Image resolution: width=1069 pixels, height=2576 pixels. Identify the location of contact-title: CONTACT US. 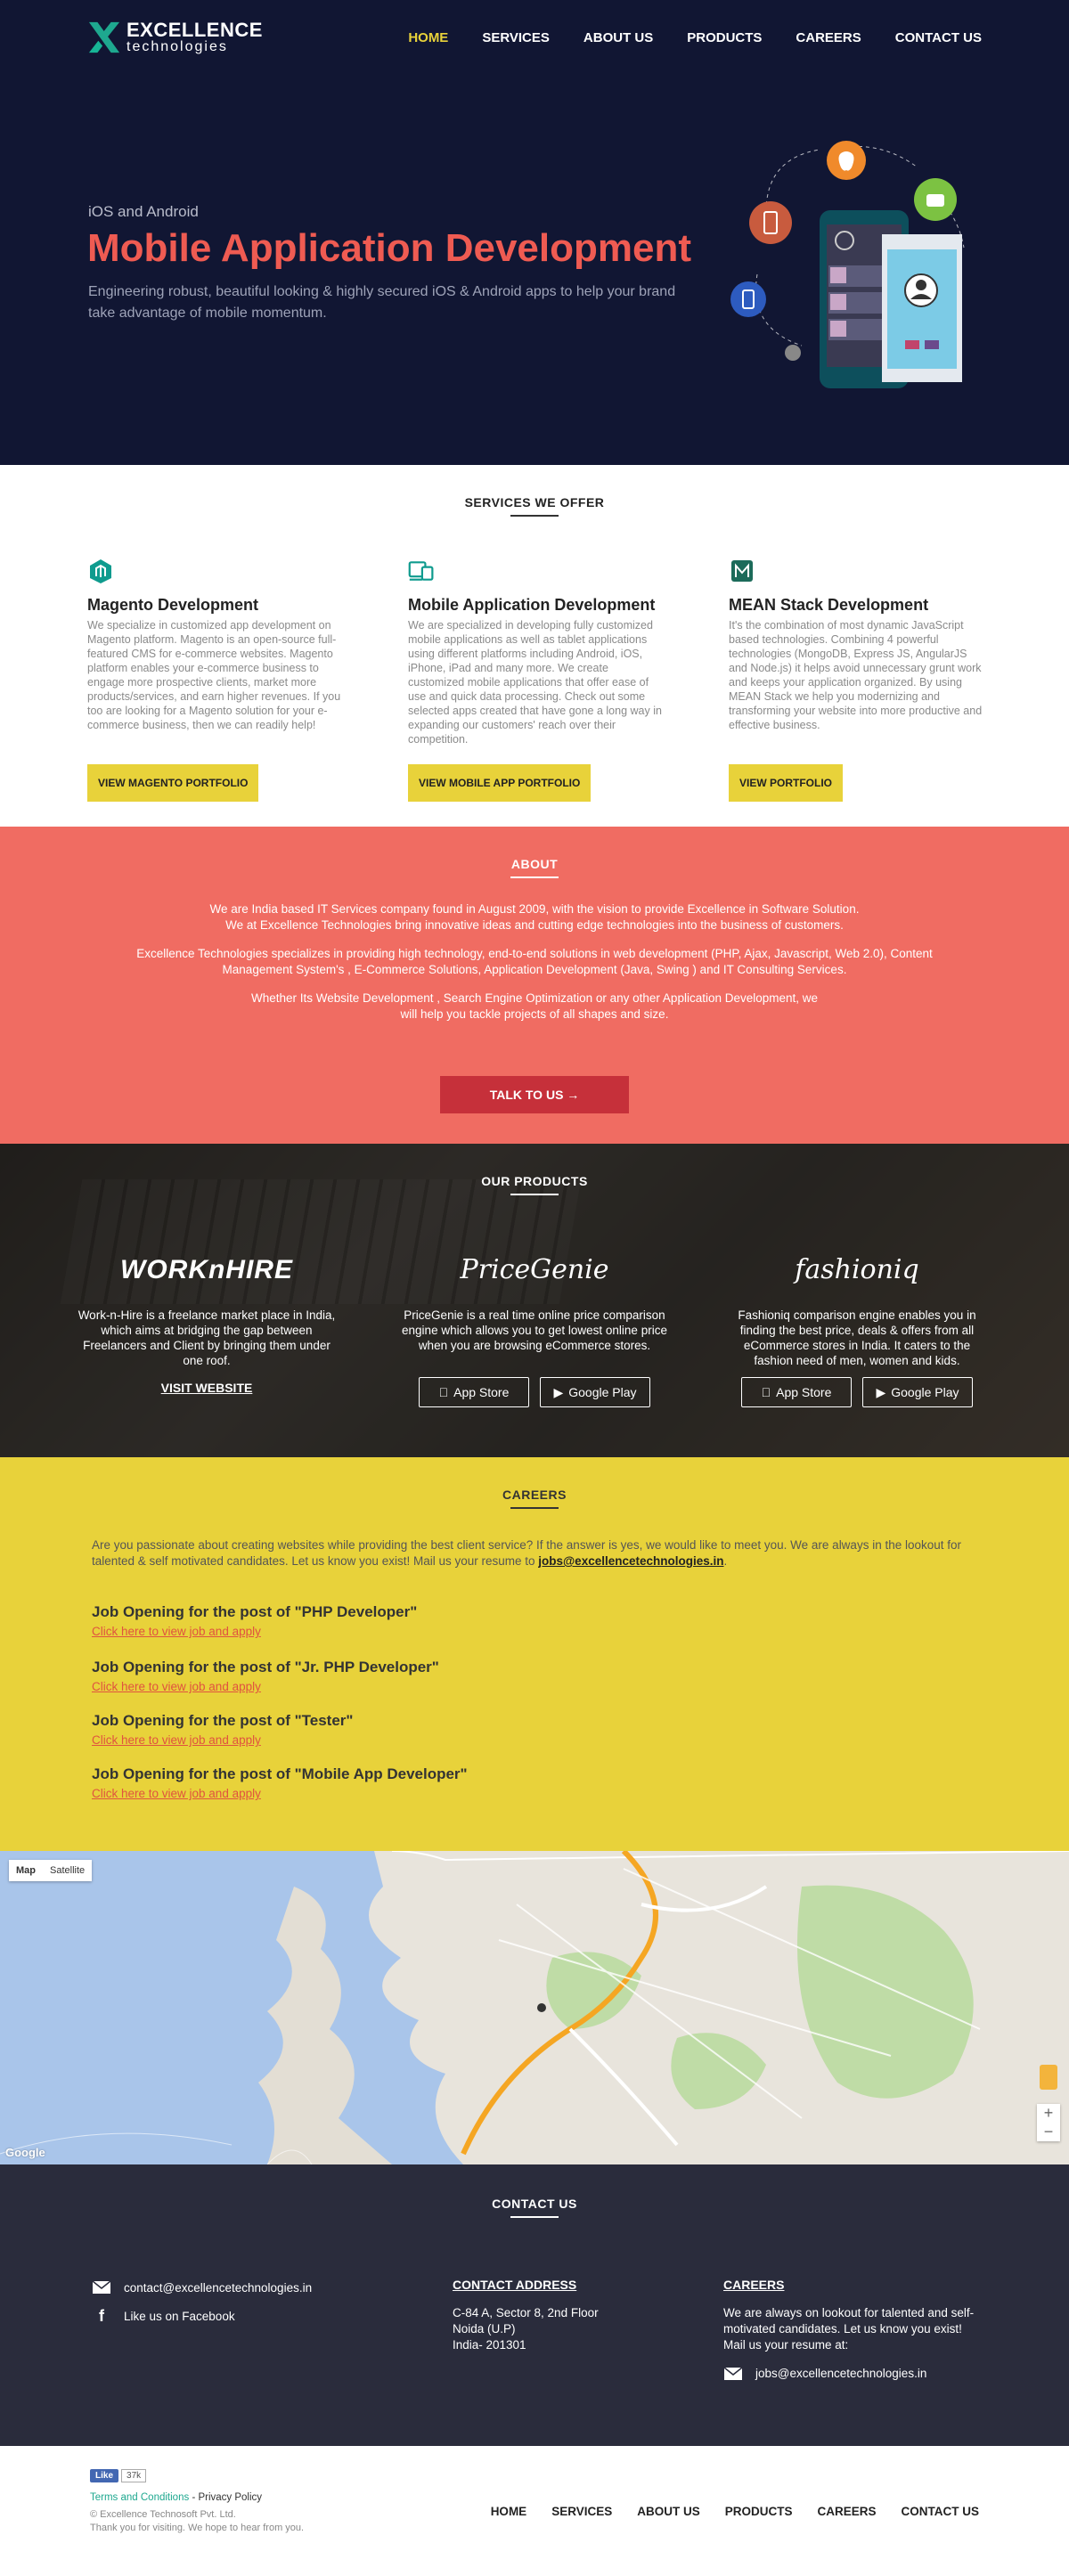
(534, 2204).